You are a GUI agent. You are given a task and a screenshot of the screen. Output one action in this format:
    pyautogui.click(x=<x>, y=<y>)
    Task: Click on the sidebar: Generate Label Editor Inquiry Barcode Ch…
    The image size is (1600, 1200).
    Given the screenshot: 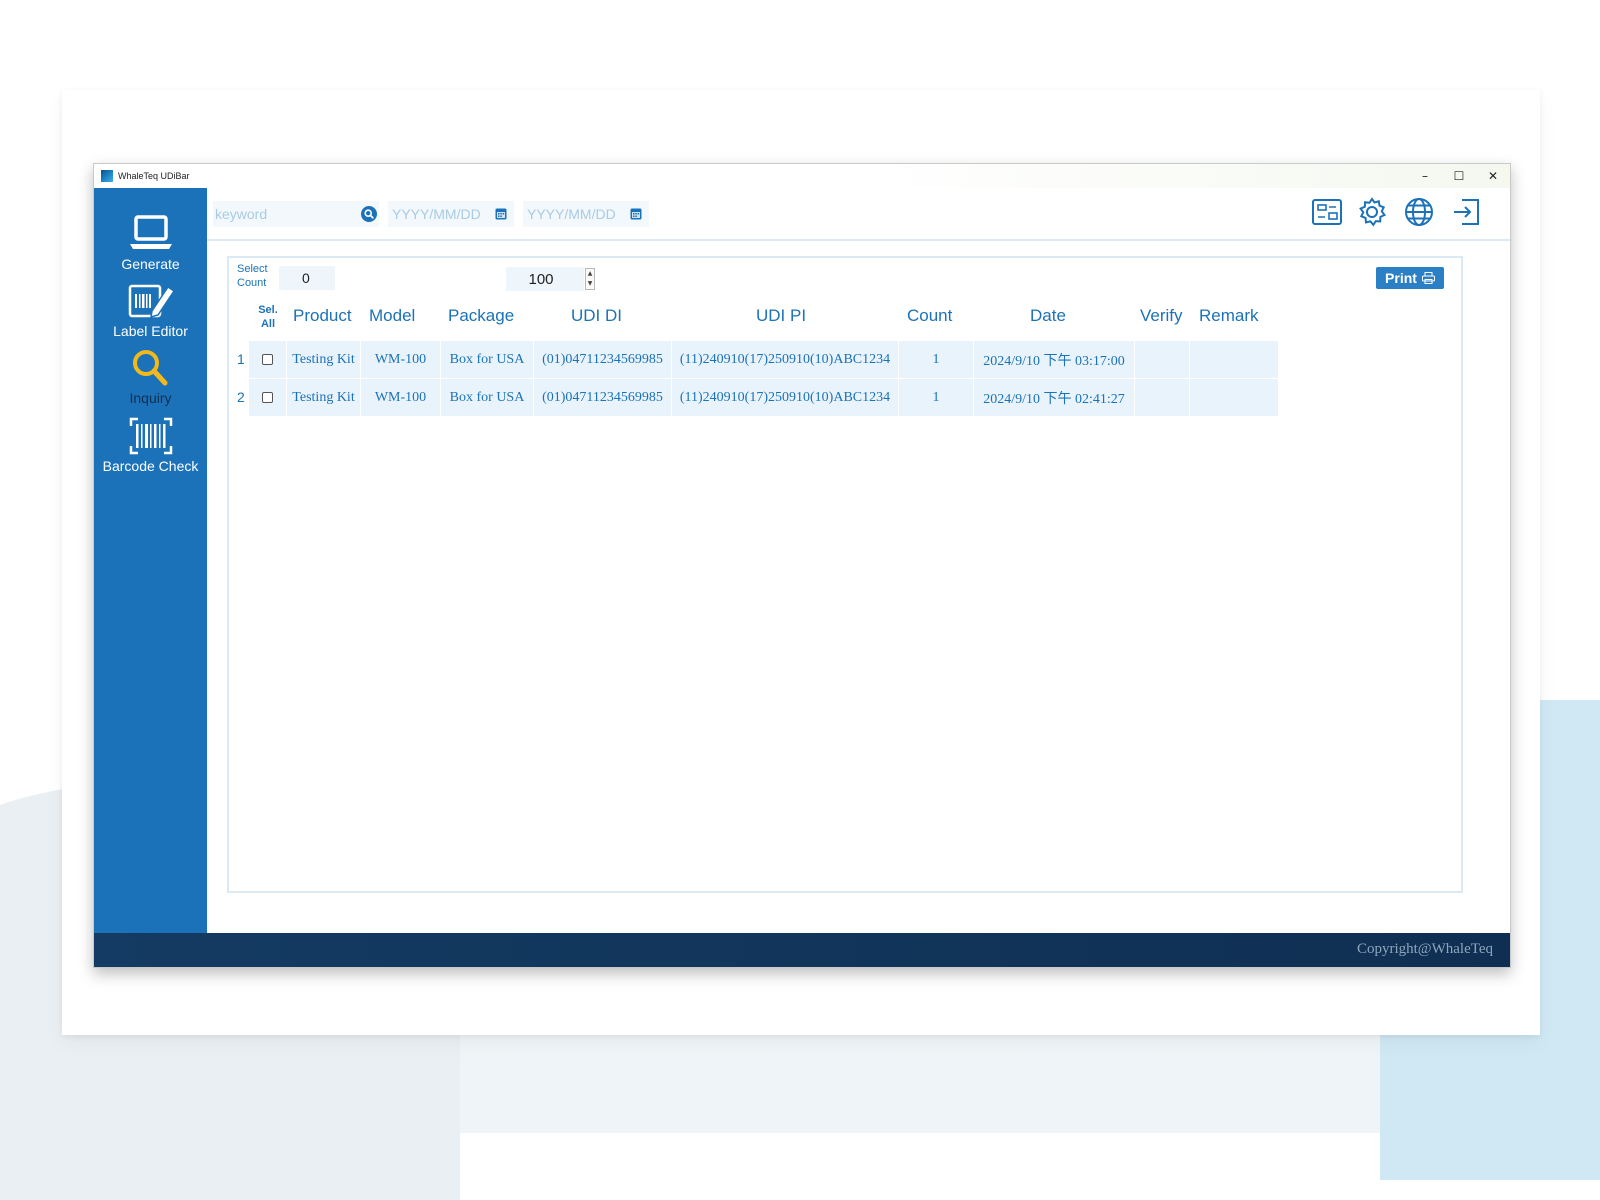 What is the action you would take?
    pyautogui.click(x=150, y=560)
    